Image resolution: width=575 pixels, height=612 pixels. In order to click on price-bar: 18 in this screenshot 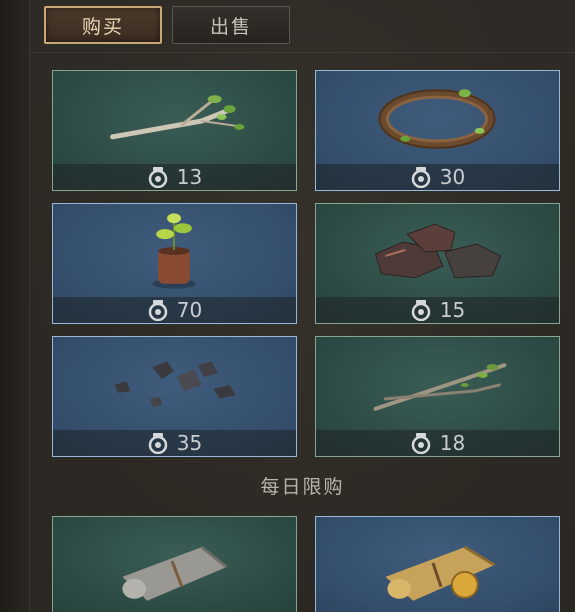, I will do `click(437, 443)`.